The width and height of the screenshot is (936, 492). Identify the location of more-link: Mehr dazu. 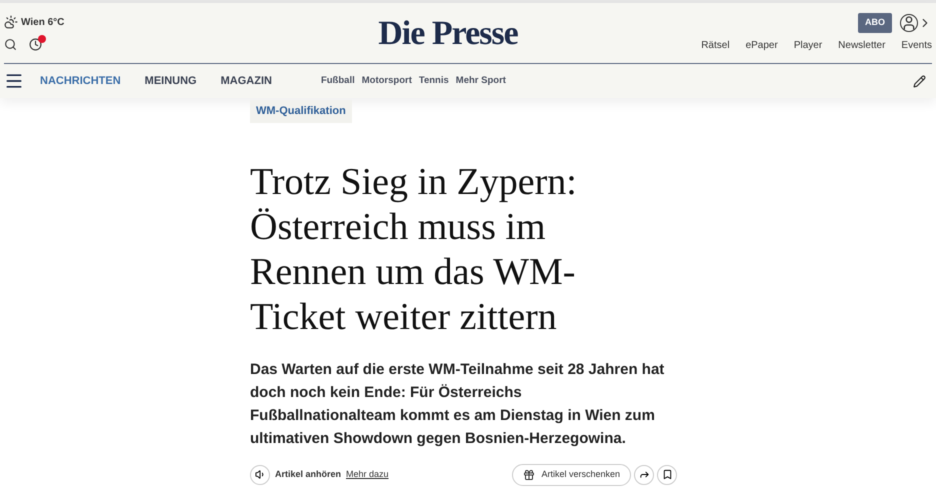
(367, 475).